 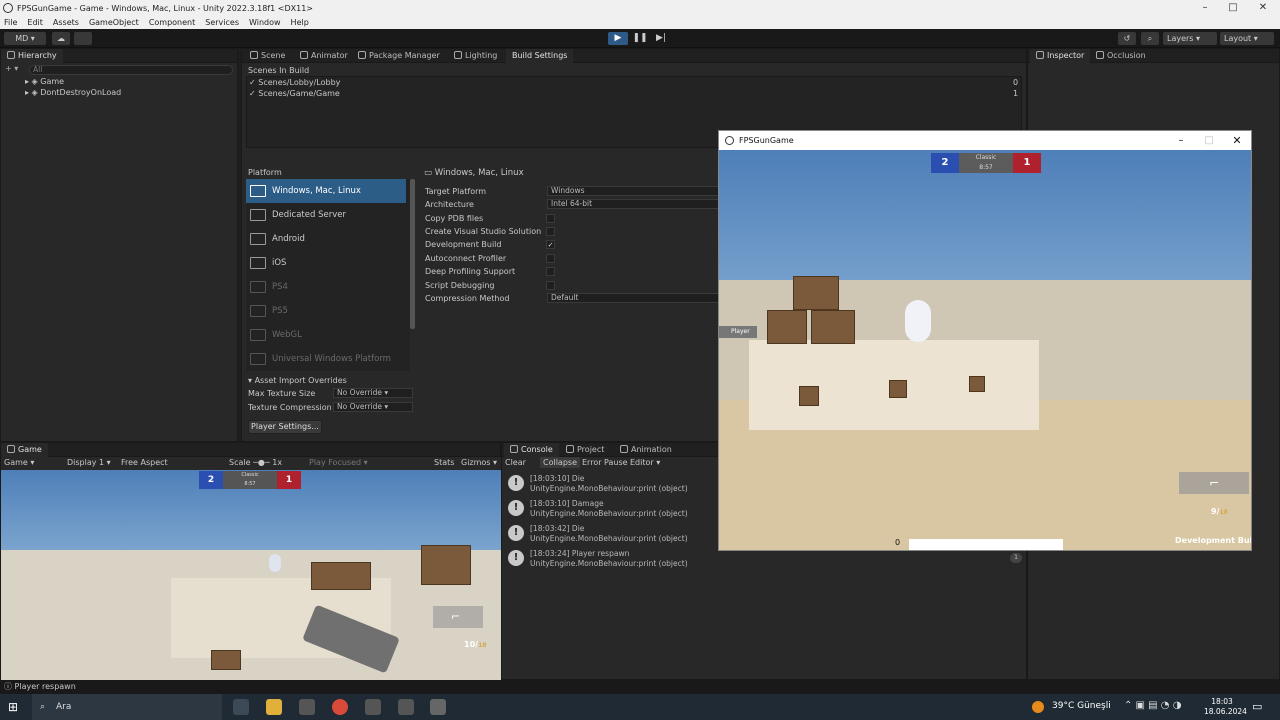 I want to click on fps-game-icon, so click(x=438, y=707).